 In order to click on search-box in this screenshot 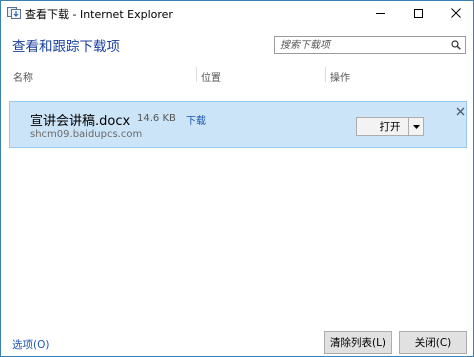, I will do `click(370, 45)`.